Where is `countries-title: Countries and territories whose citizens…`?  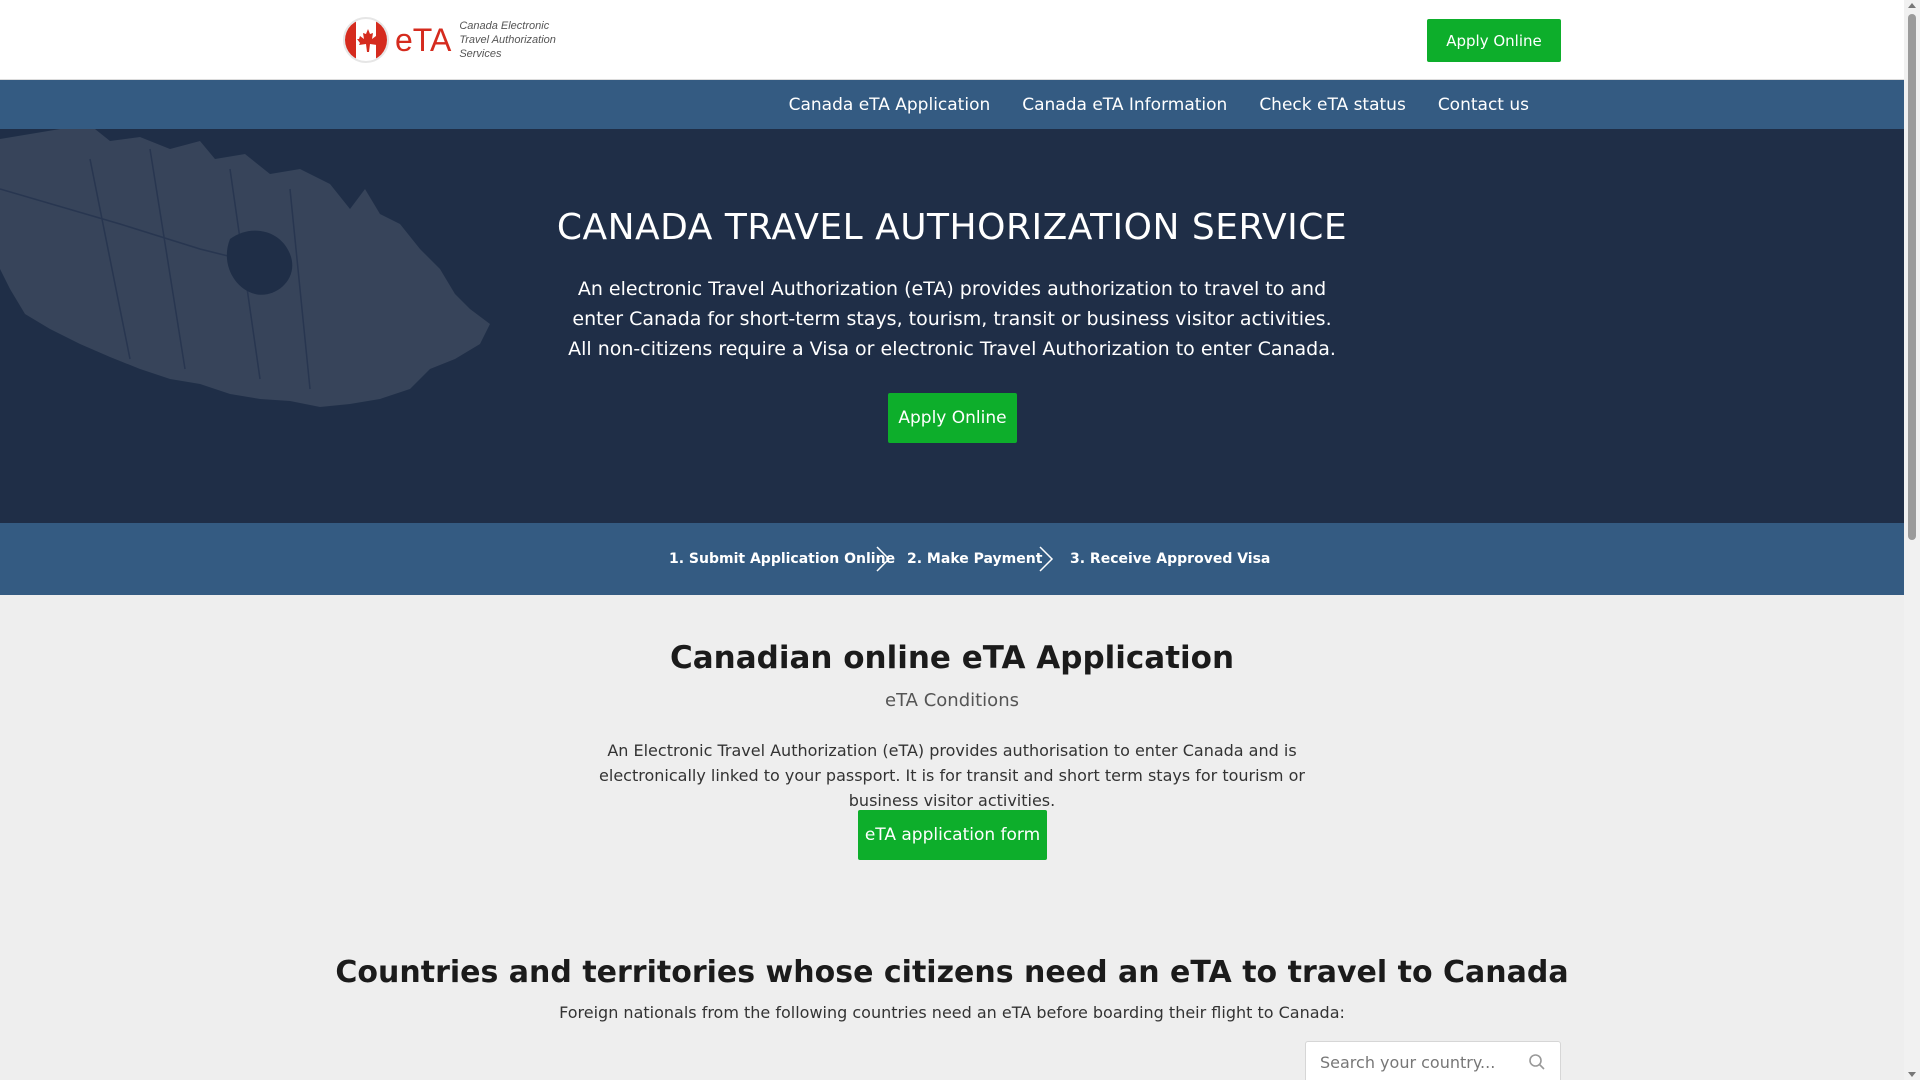 countries-title: Countries and territories whose citizens… is located at coordinates (952, 972).